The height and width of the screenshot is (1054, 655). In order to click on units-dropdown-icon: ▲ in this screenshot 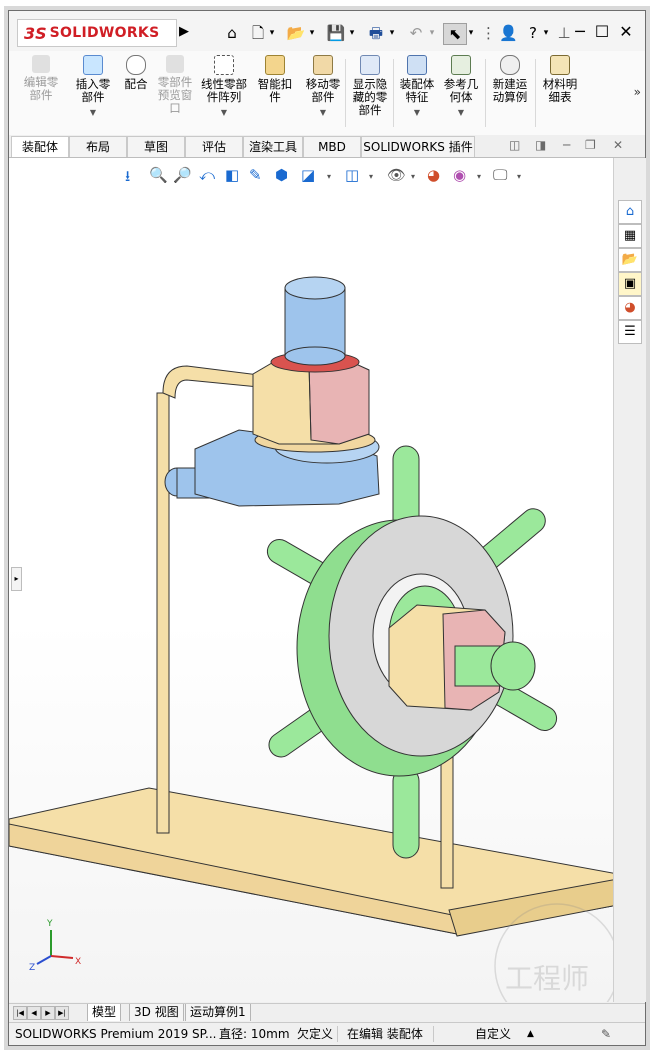, I will do `click(530, 1034)`.